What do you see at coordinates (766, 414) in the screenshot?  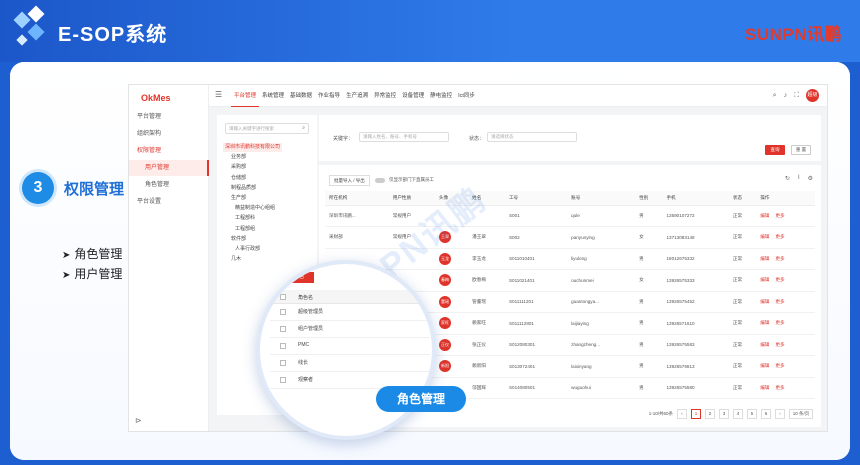 I see `page-button-6: 6` at bounding box center [766, 414].